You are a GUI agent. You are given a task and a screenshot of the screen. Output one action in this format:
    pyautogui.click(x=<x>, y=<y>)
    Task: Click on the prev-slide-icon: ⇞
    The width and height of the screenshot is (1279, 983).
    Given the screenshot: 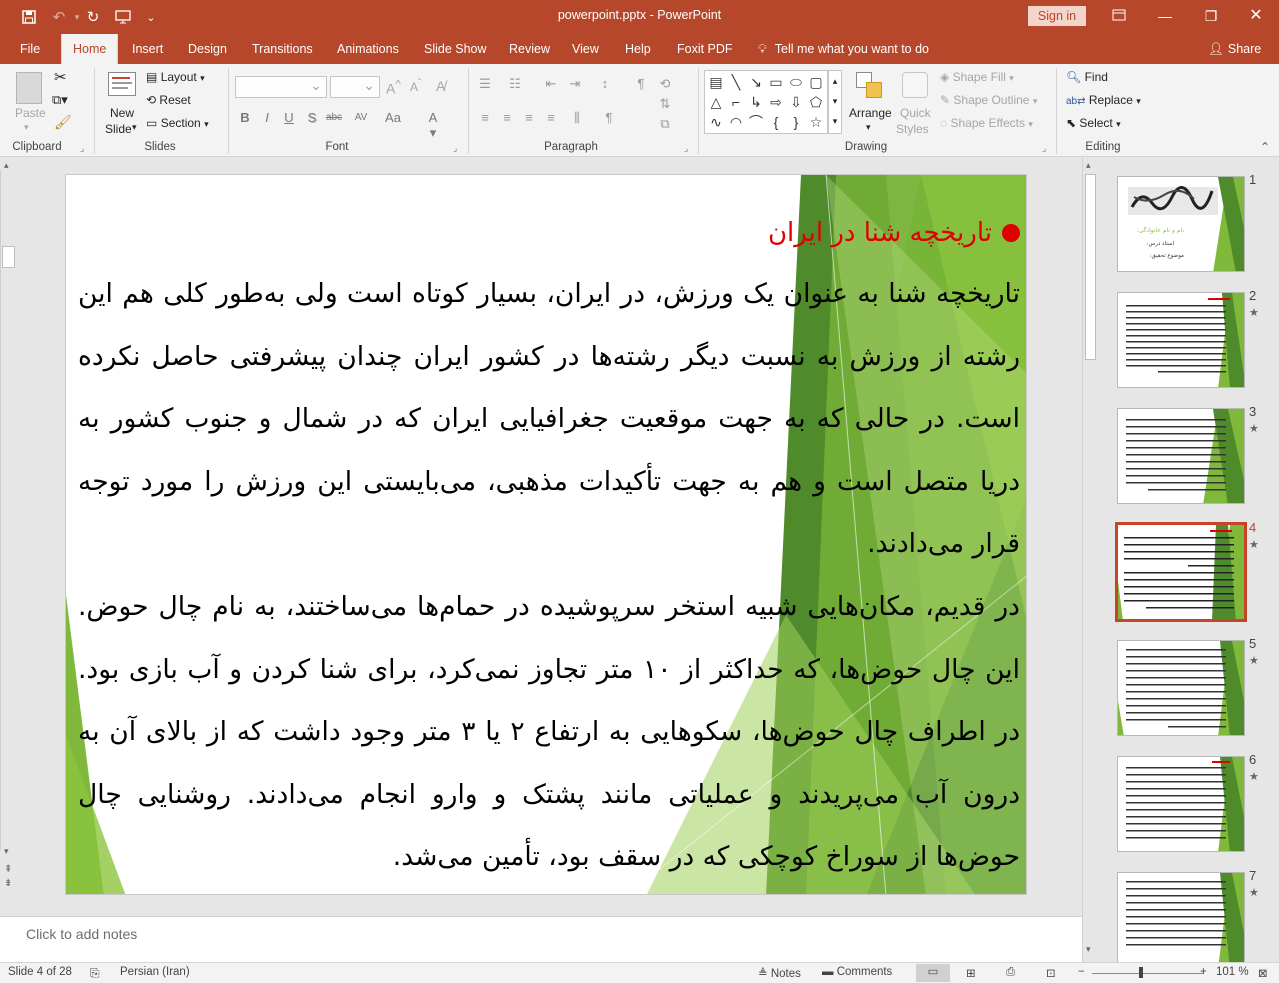 What is the action you would take?
    pyautogui.click(x=8, y=869)
    